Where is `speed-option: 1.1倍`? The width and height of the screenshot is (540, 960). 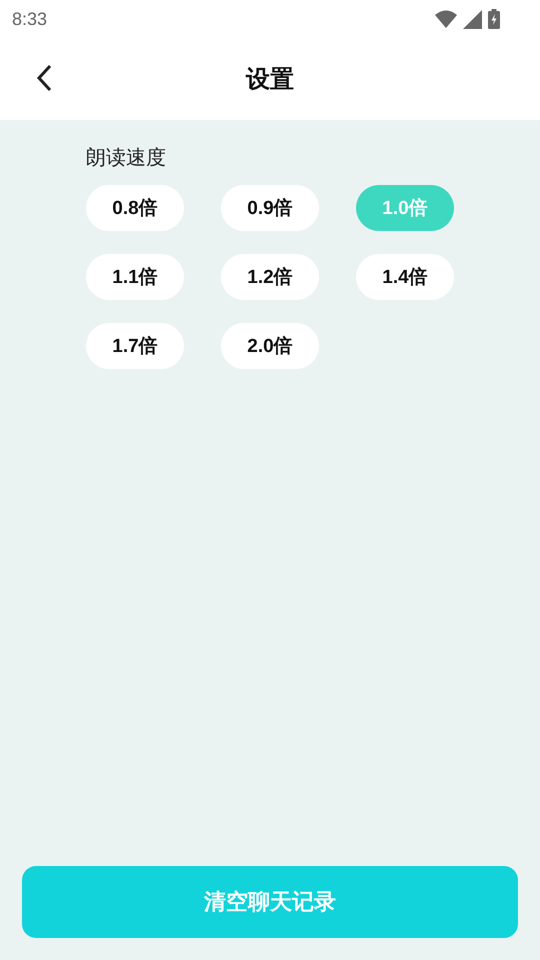 speed-option: 1.1倍 is located at coordinates (135, 277).